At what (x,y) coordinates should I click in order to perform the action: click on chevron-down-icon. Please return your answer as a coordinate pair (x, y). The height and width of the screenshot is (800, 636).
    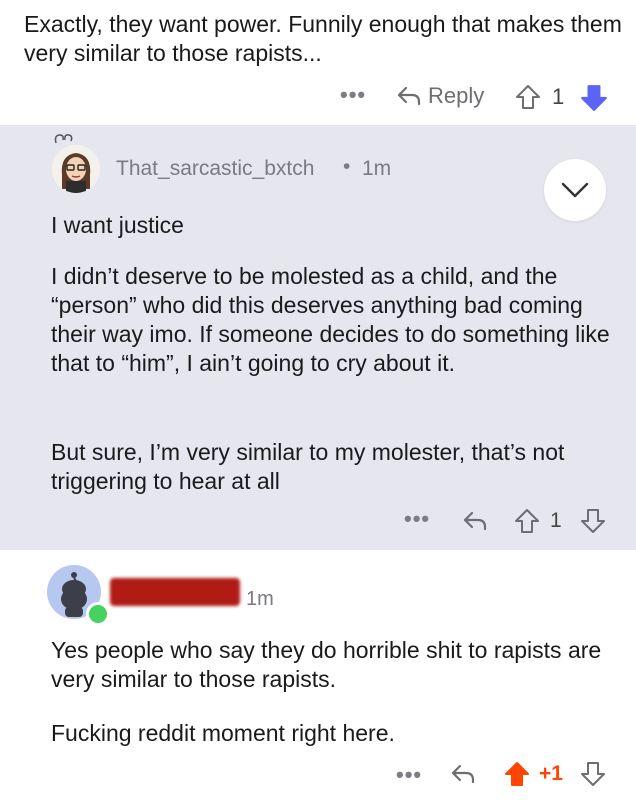
    Looking at the image, I should click on (575, 190).